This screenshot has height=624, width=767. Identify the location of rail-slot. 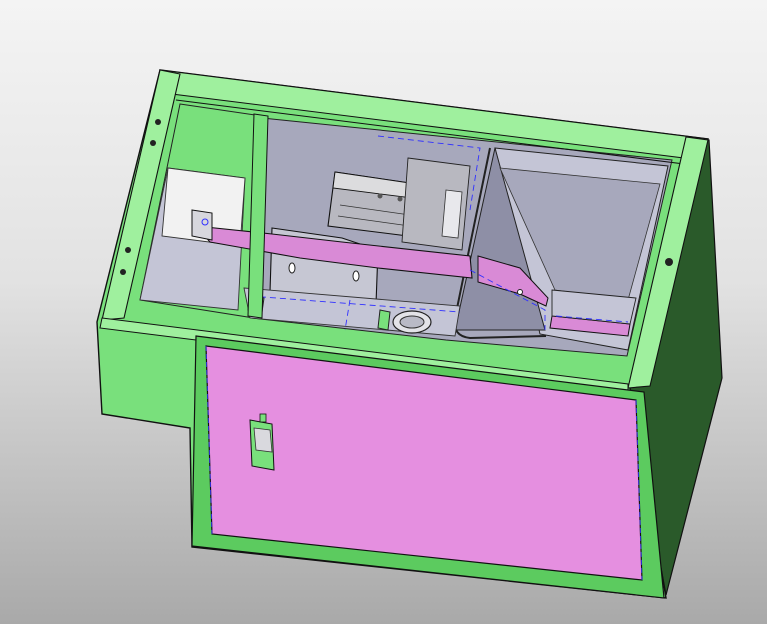
(452, 214).